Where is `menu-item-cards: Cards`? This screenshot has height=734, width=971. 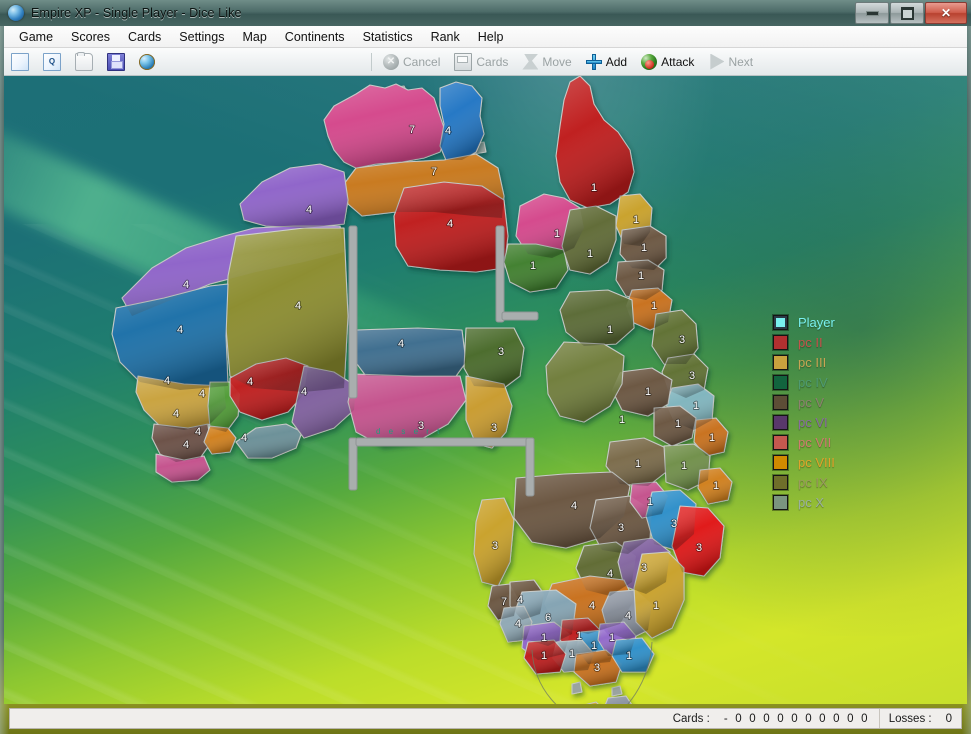
menu-item-cards: Cards is located at coordinates (144, 37).